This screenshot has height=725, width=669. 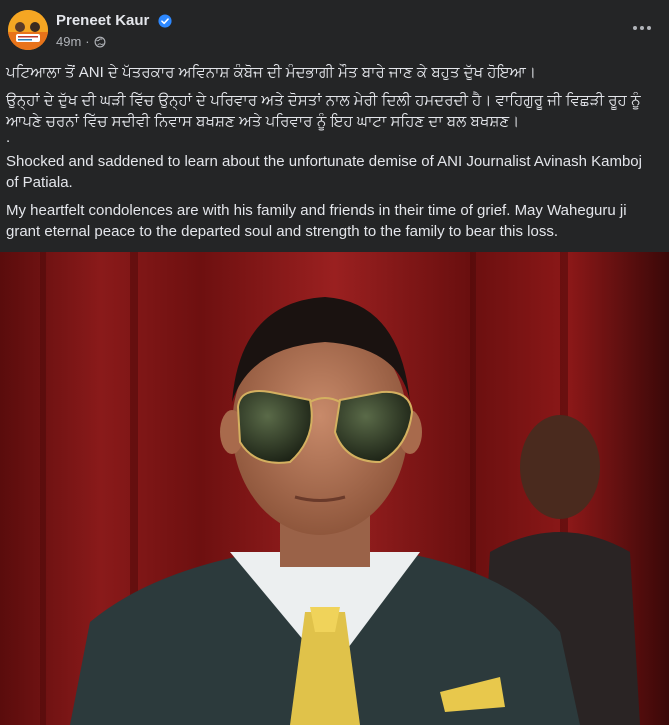 I want to click on post-meta: 49m ·, so click(x=81, y=41).